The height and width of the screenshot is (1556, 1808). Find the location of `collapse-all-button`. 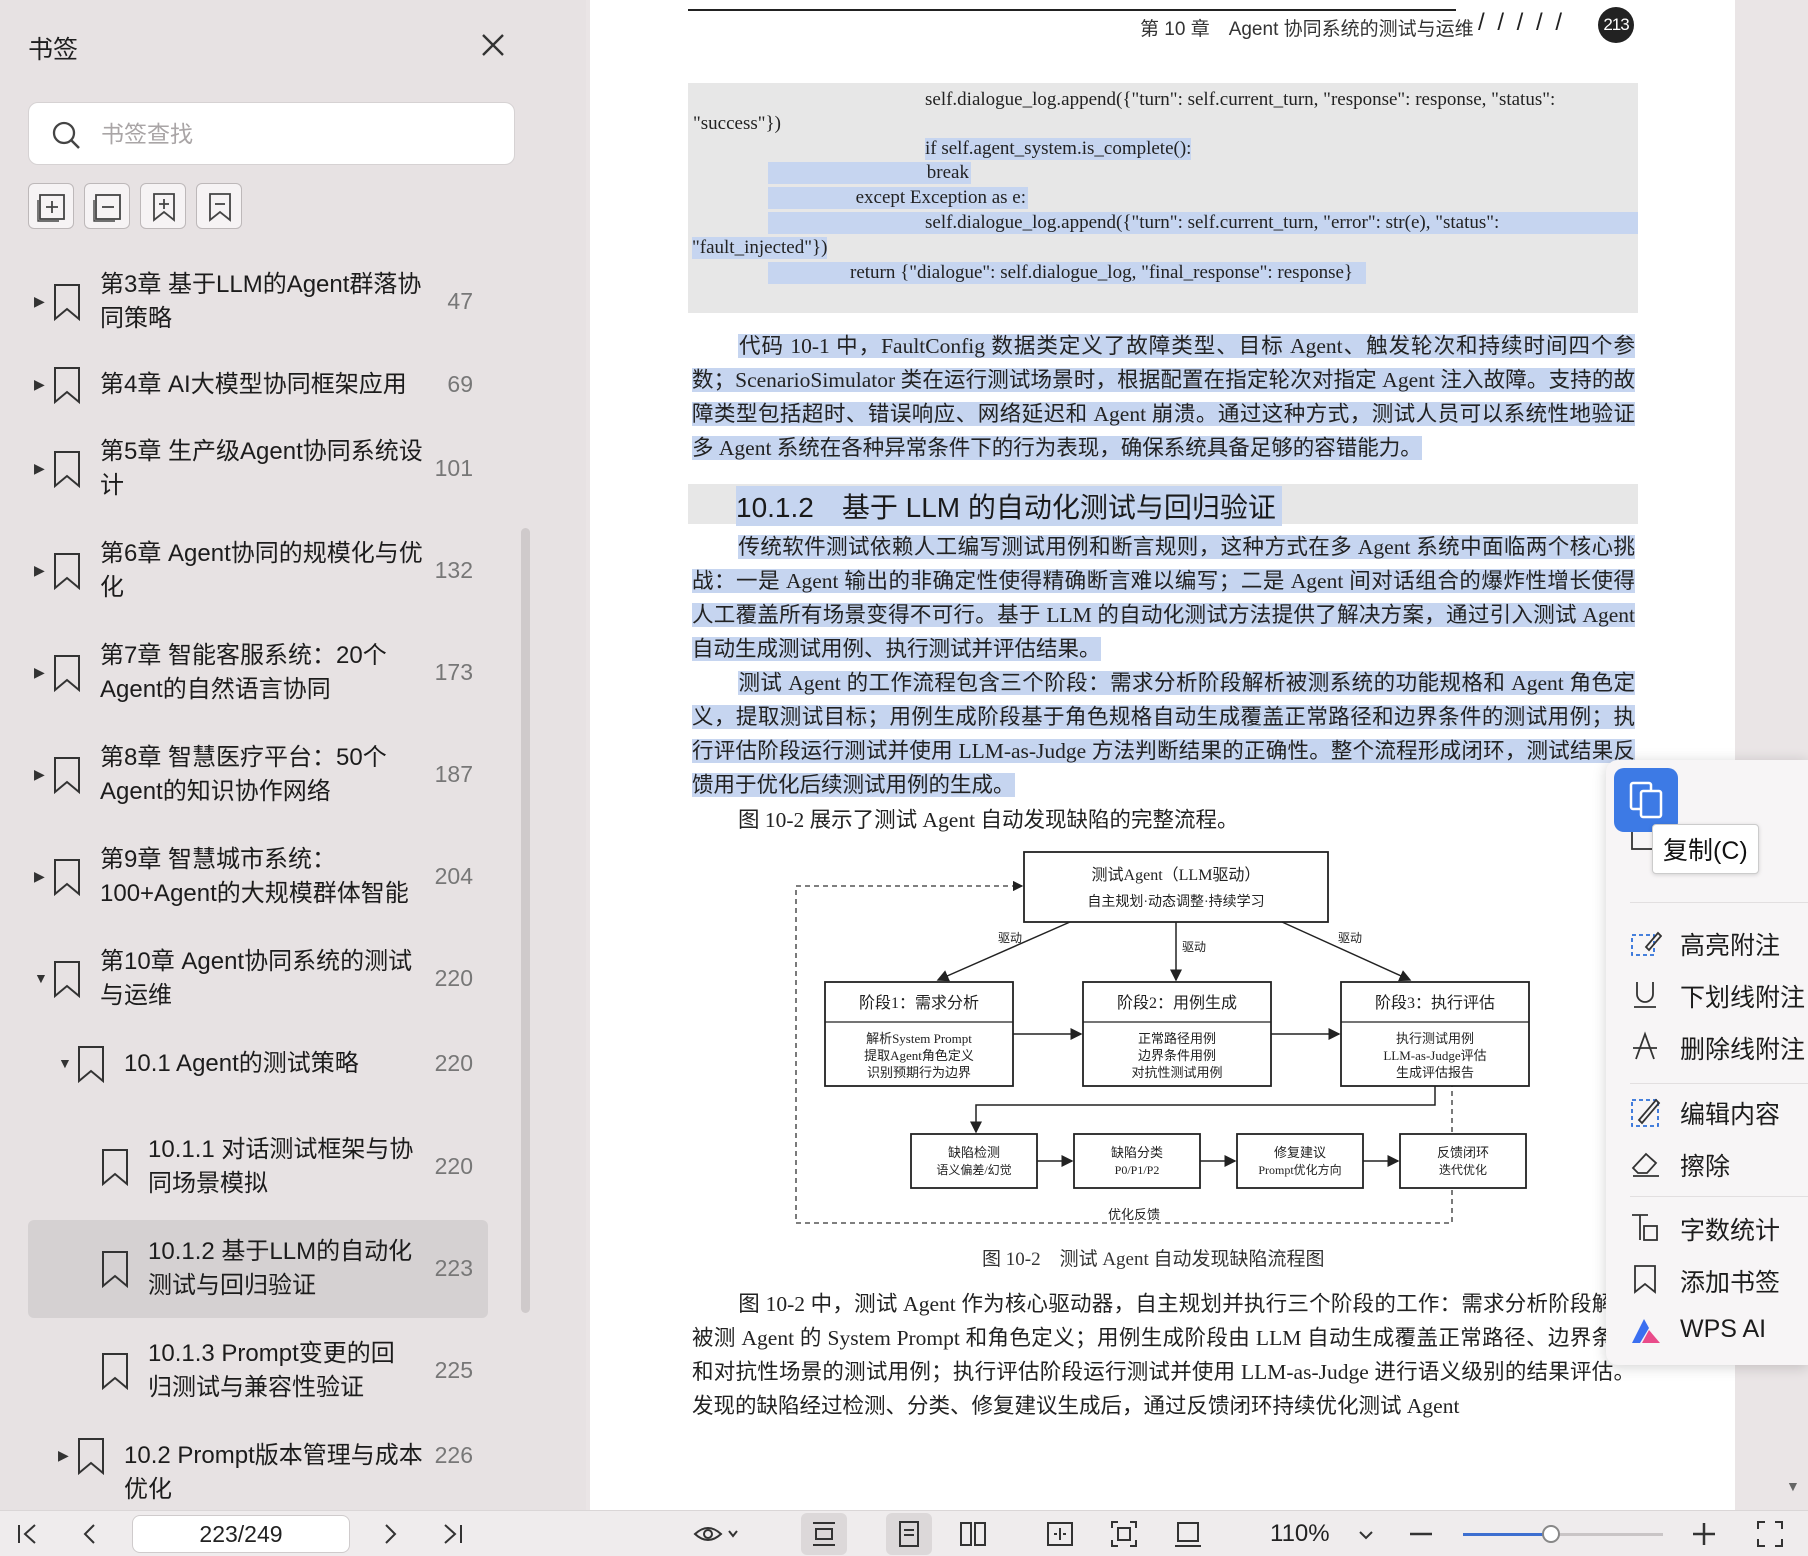

collapse-all-button is located at coordinates (107, 206).